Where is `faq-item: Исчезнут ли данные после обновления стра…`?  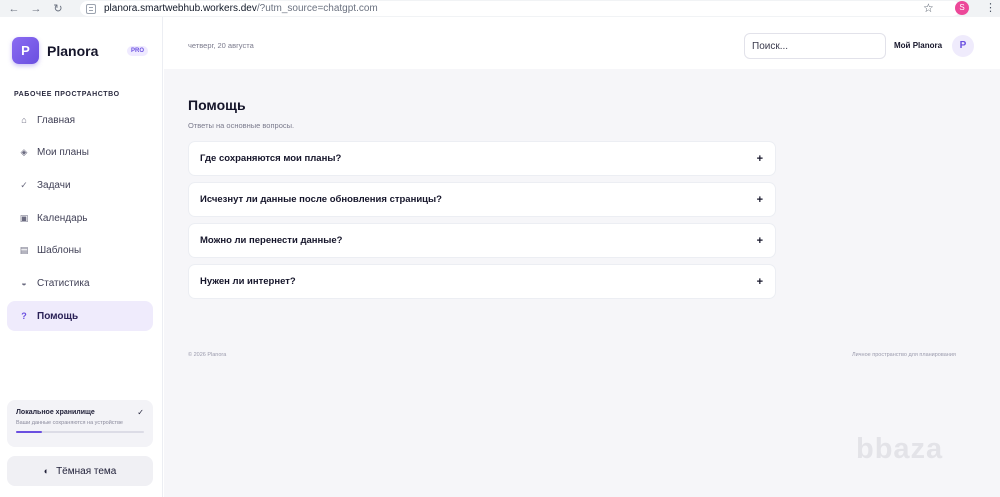 faq-item: Исчезнут ли данные после обновления стра… is located at coordinates (482, 199).